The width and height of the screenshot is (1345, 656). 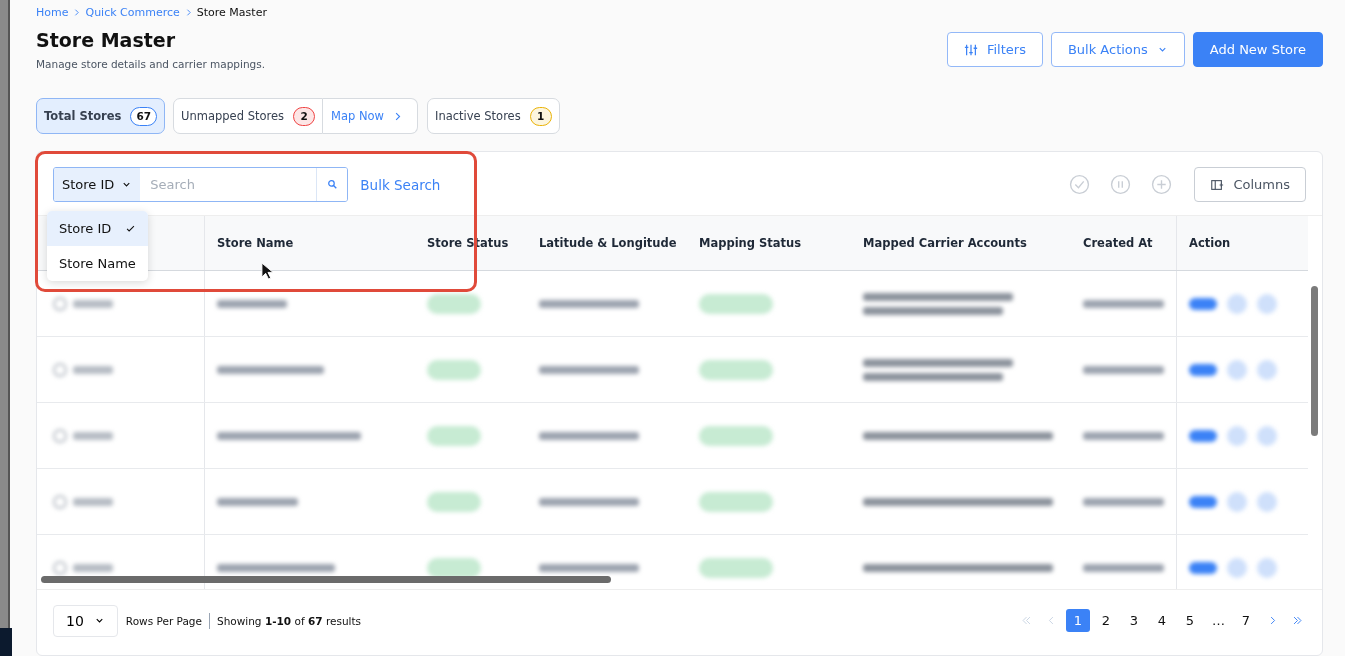 I want to click on page-subtitle: Manage store details and carrier mappings., so click(x=151, y=64).